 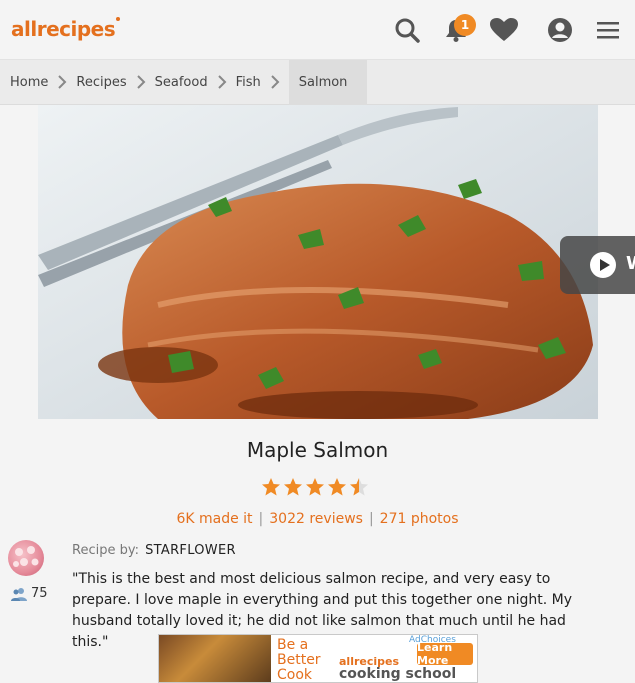 I want to click on user-icon, so click(x=560, y=30).